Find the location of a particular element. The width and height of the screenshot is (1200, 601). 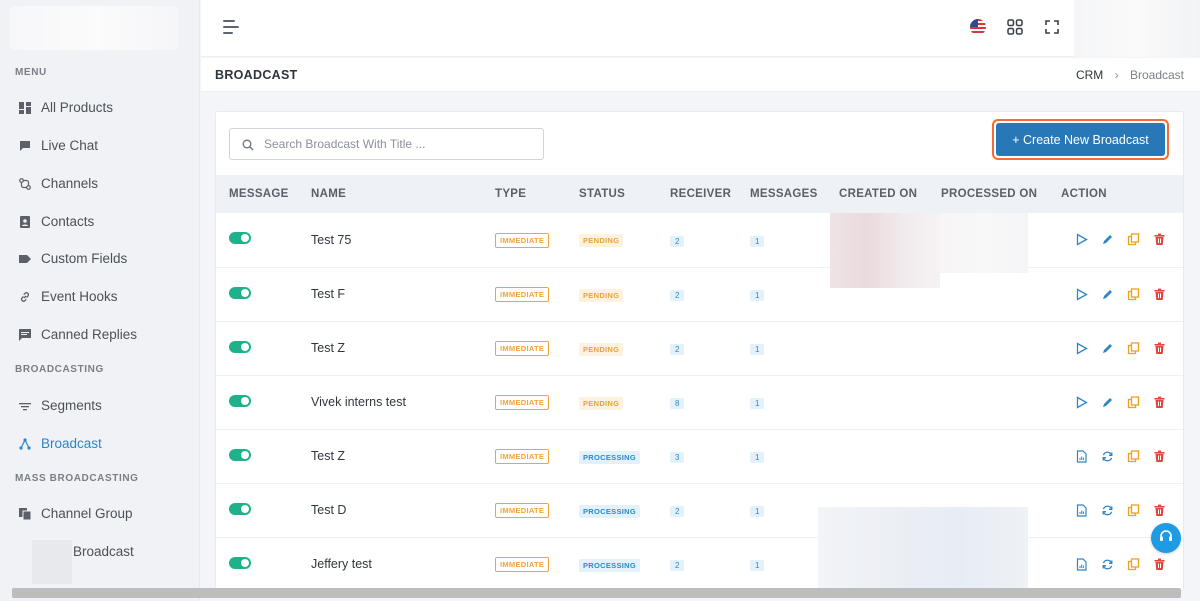

create-new-broadcast-button: + Create New Broadcast is located at coordinates (1080, 139).